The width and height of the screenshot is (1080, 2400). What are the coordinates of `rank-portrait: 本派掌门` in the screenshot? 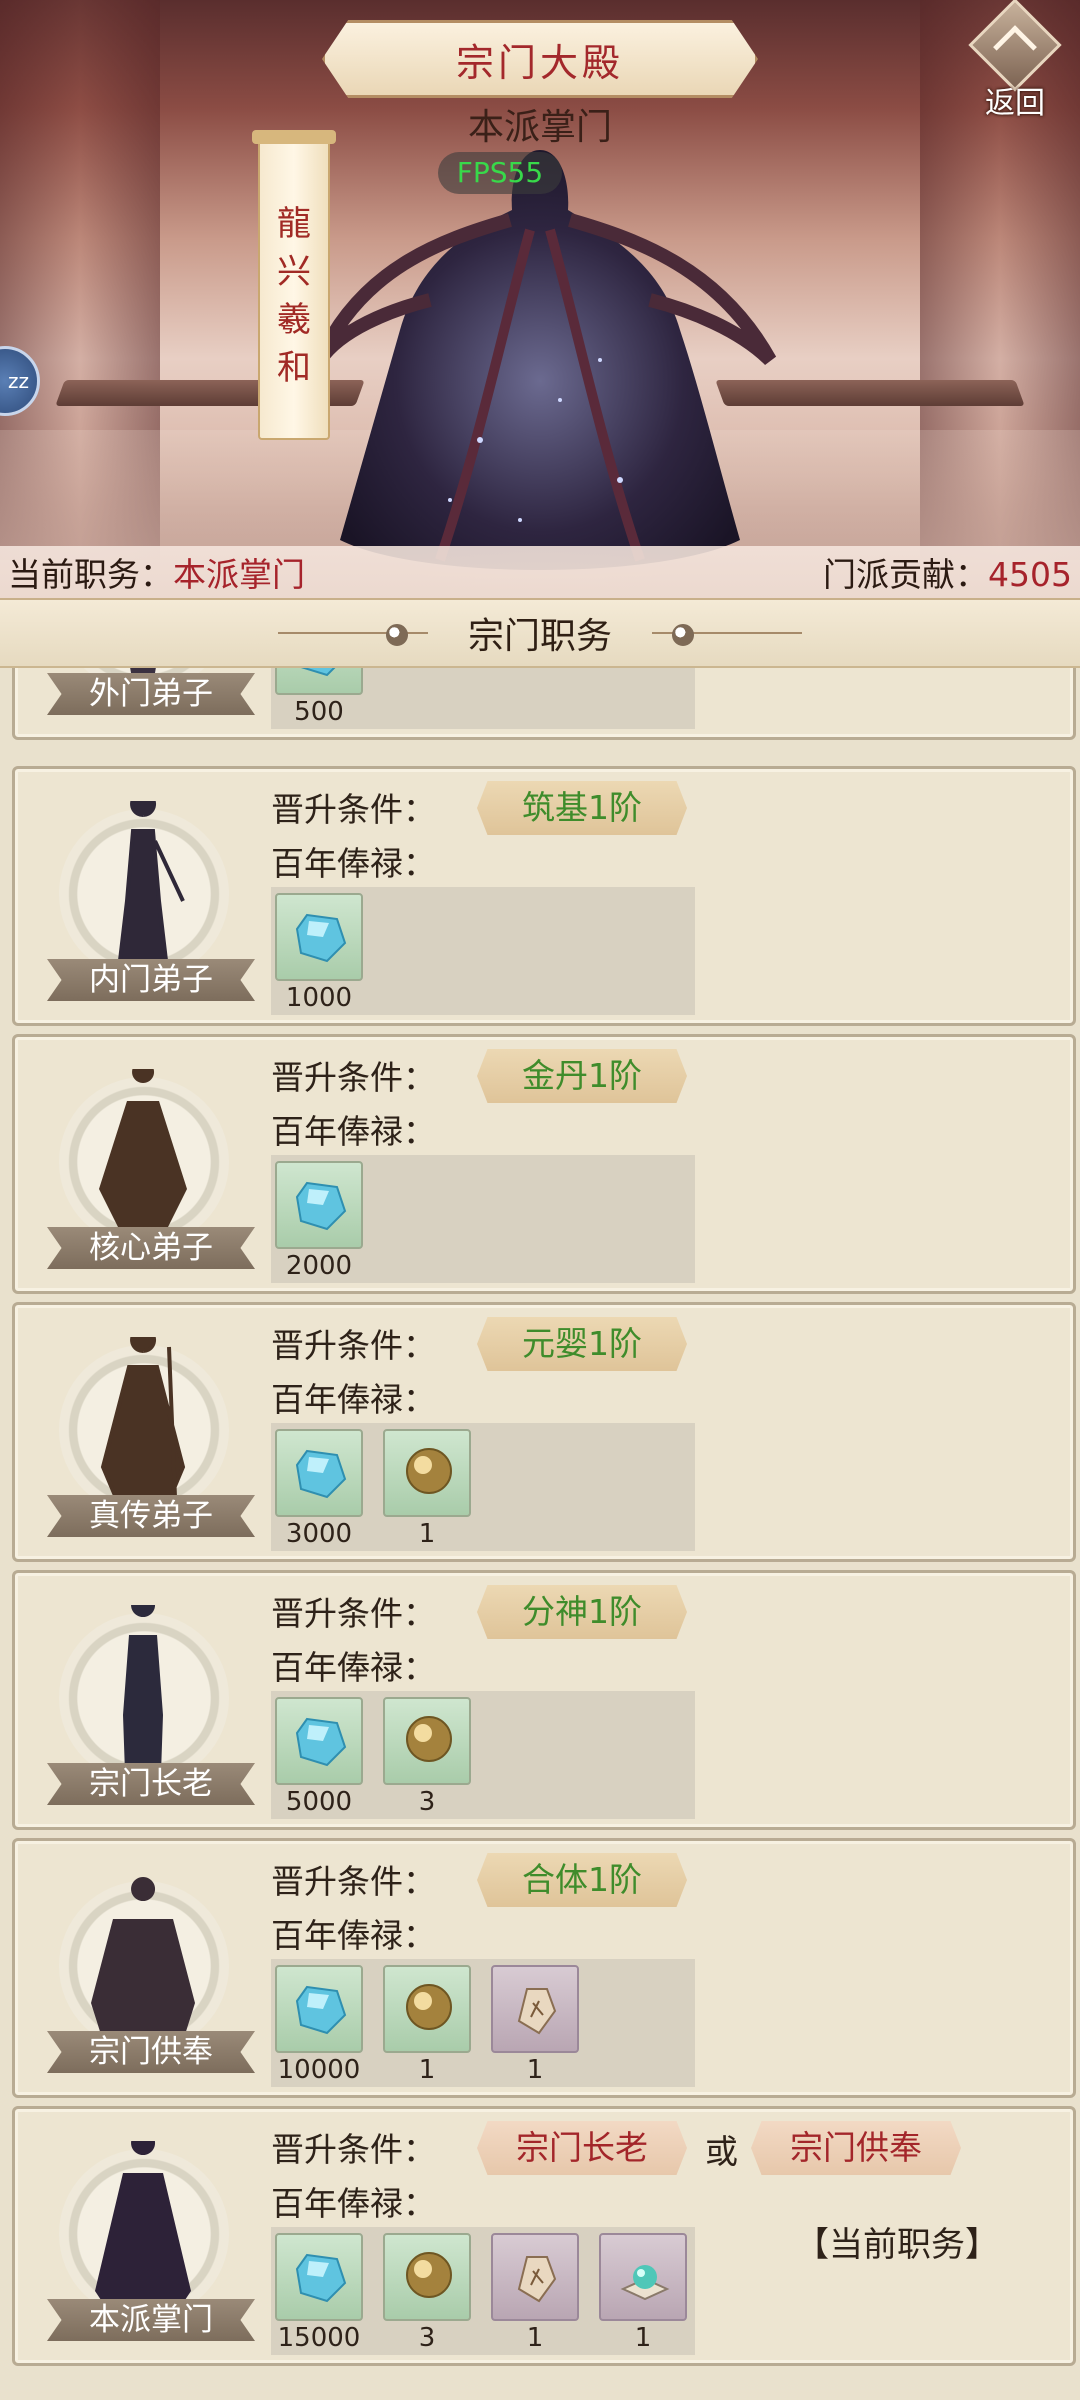 It's located at (144, 2236).